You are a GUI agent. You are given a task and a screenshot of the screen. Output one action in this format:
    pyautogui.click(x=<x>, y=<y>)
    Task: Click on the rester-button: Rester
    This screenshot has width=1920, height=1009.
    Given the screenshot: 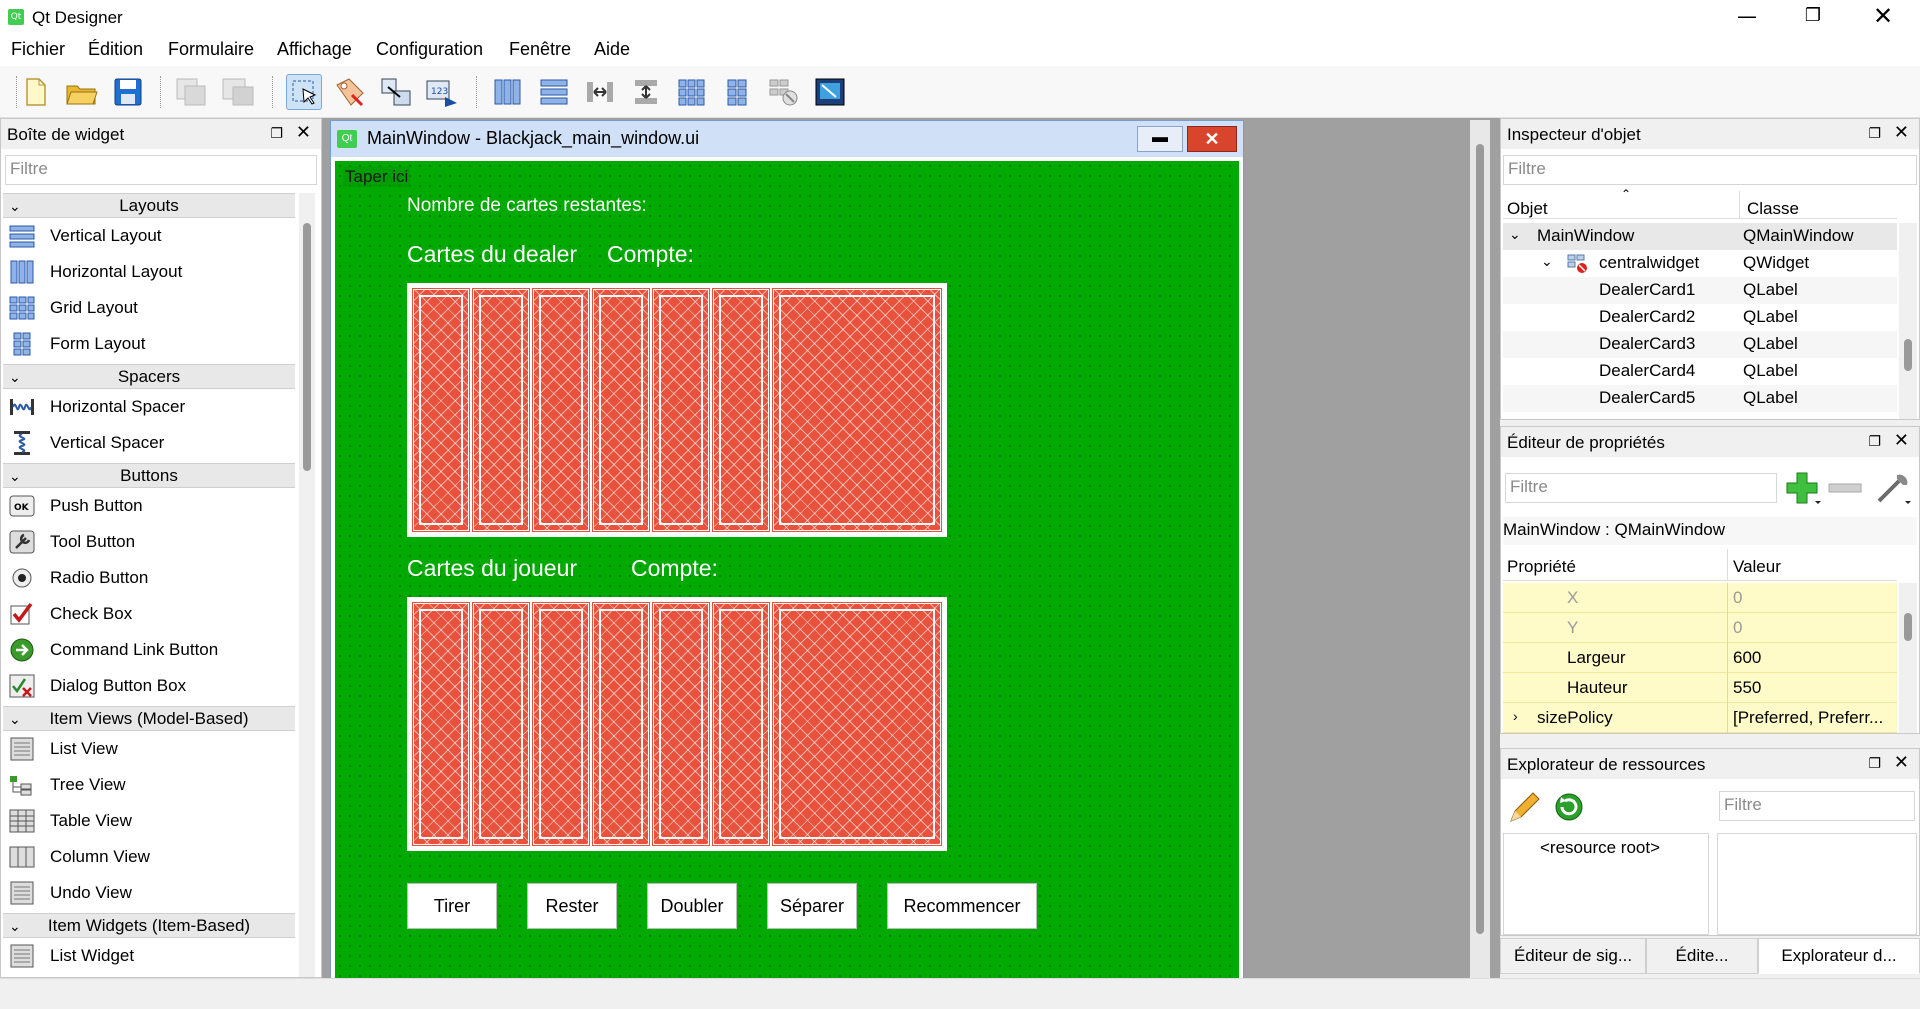 What is the action you would take?
    pyautogui.click(x=572, y=906)
    